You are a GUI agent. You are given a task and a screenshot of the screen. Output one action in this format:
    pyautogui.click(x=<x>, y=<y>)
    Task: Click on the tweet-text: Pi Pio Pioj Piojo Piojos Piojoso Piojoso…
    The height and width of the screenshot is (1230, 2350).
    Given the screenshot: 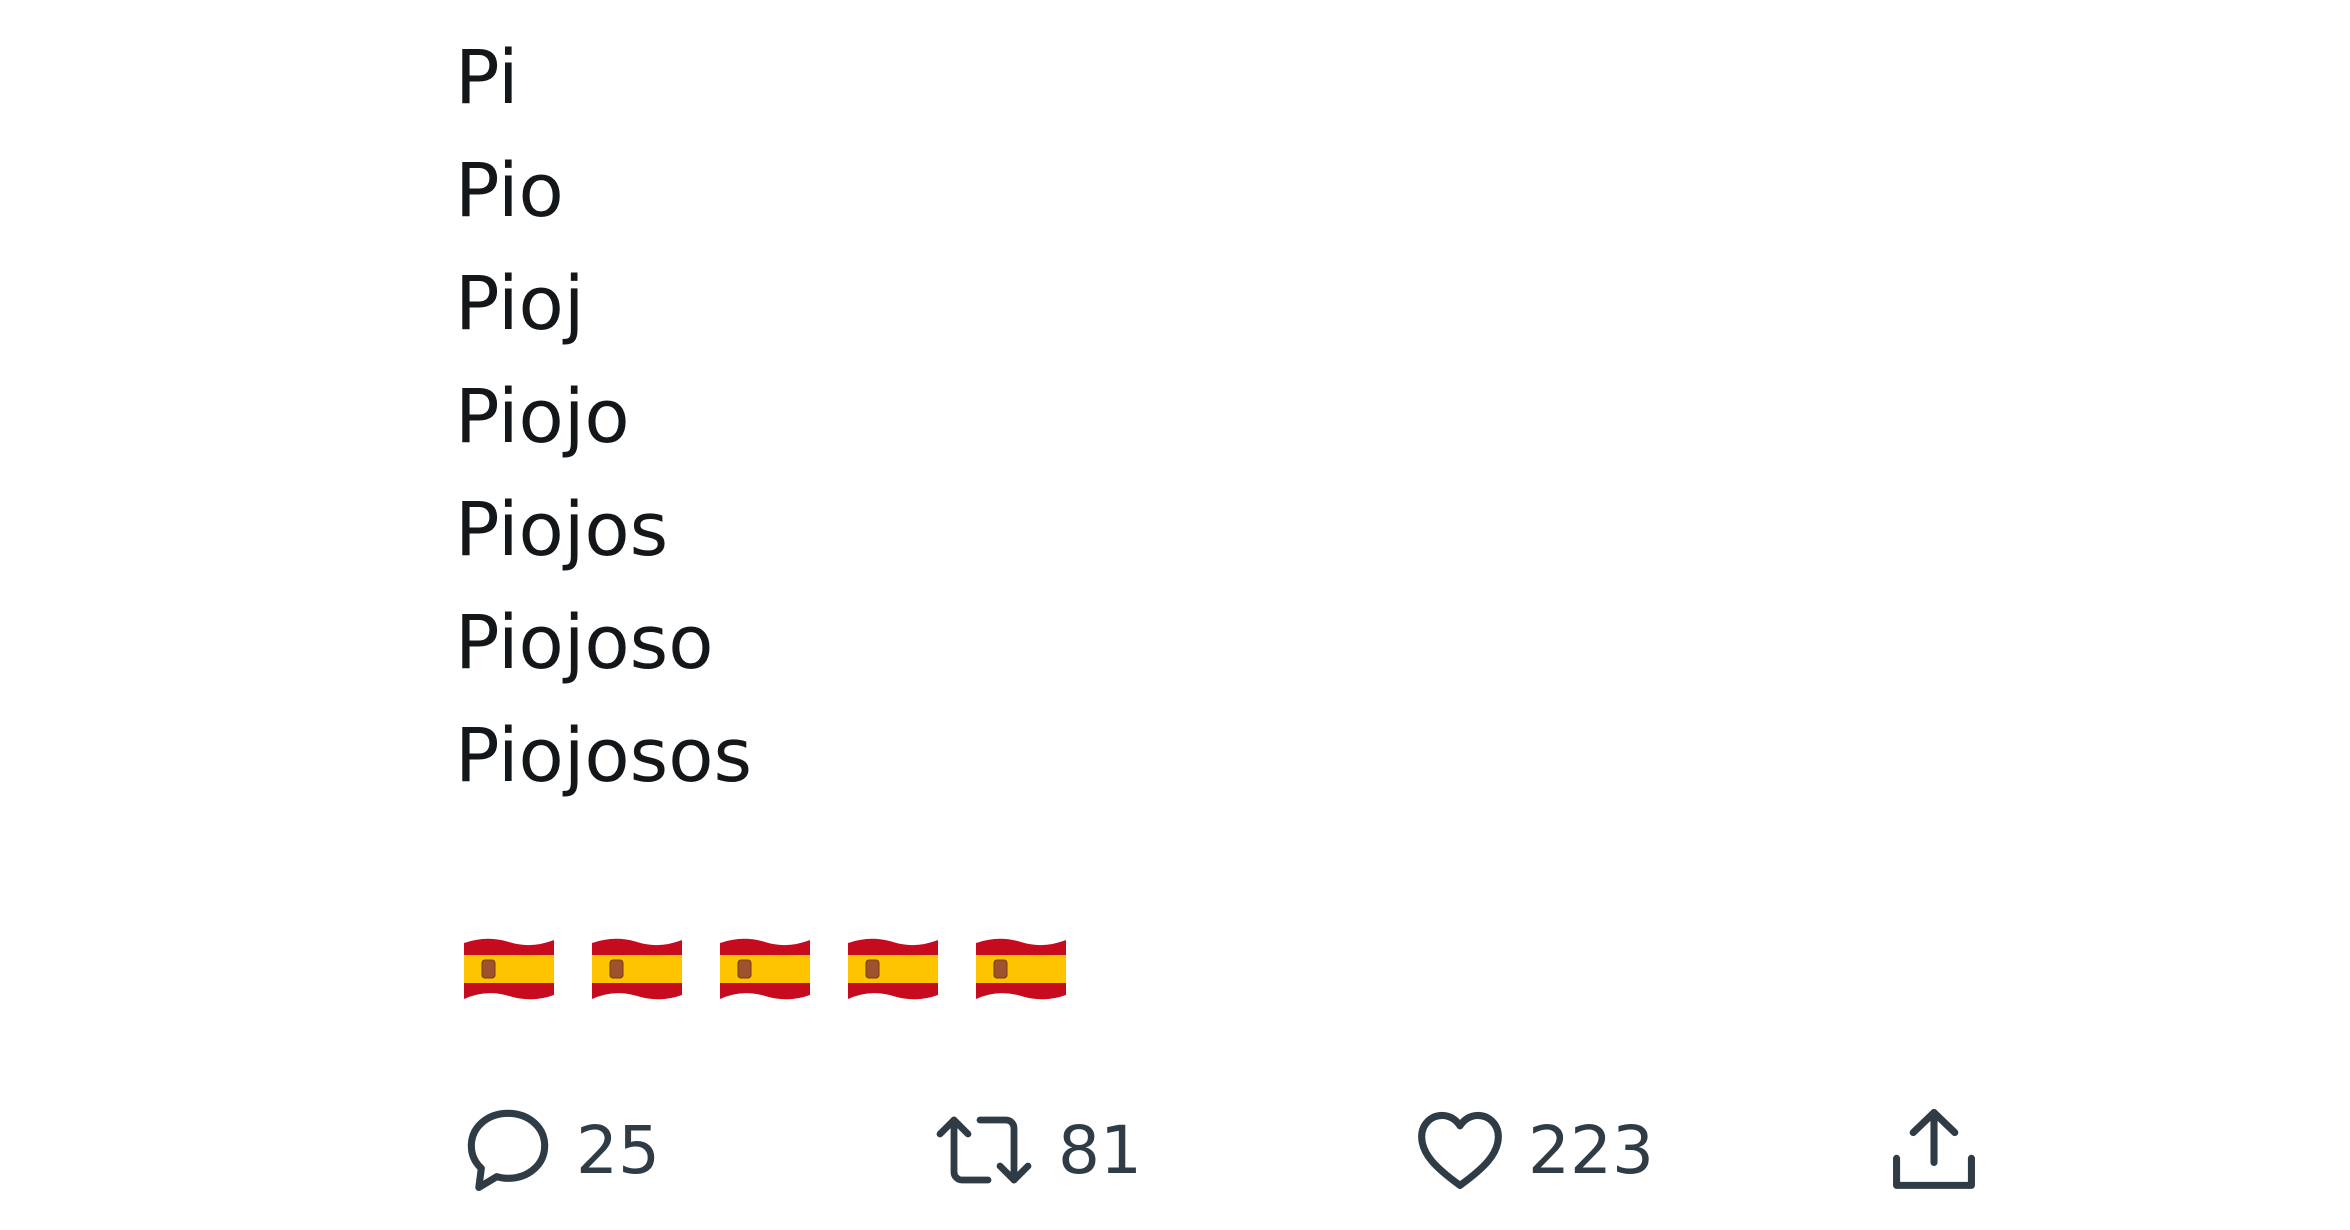 What is the action you would take?
    pyautogui.click(x=603, y=417)
    